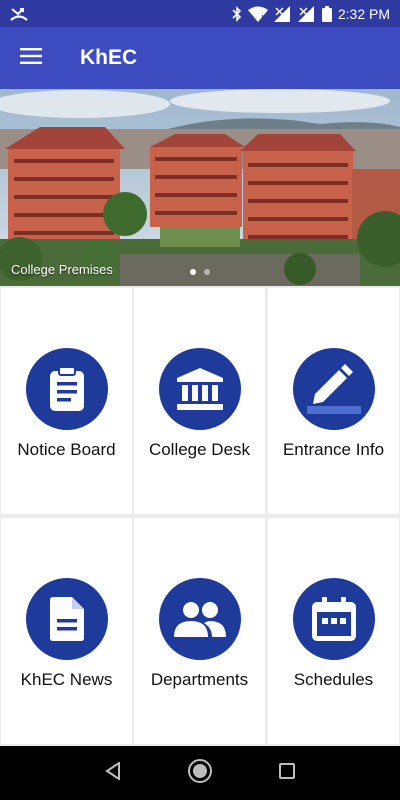 This screenshot has width=400, height=800. I want to click on app-title: KhEC, so click(109, 57).